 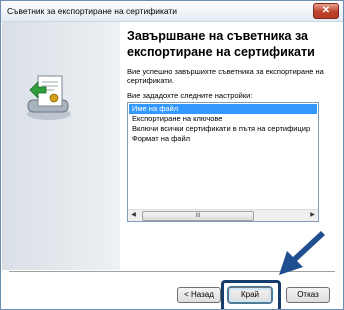 I want to click on settings-label: Вие зададохте следните настройки:, so click(x=190, y=95).